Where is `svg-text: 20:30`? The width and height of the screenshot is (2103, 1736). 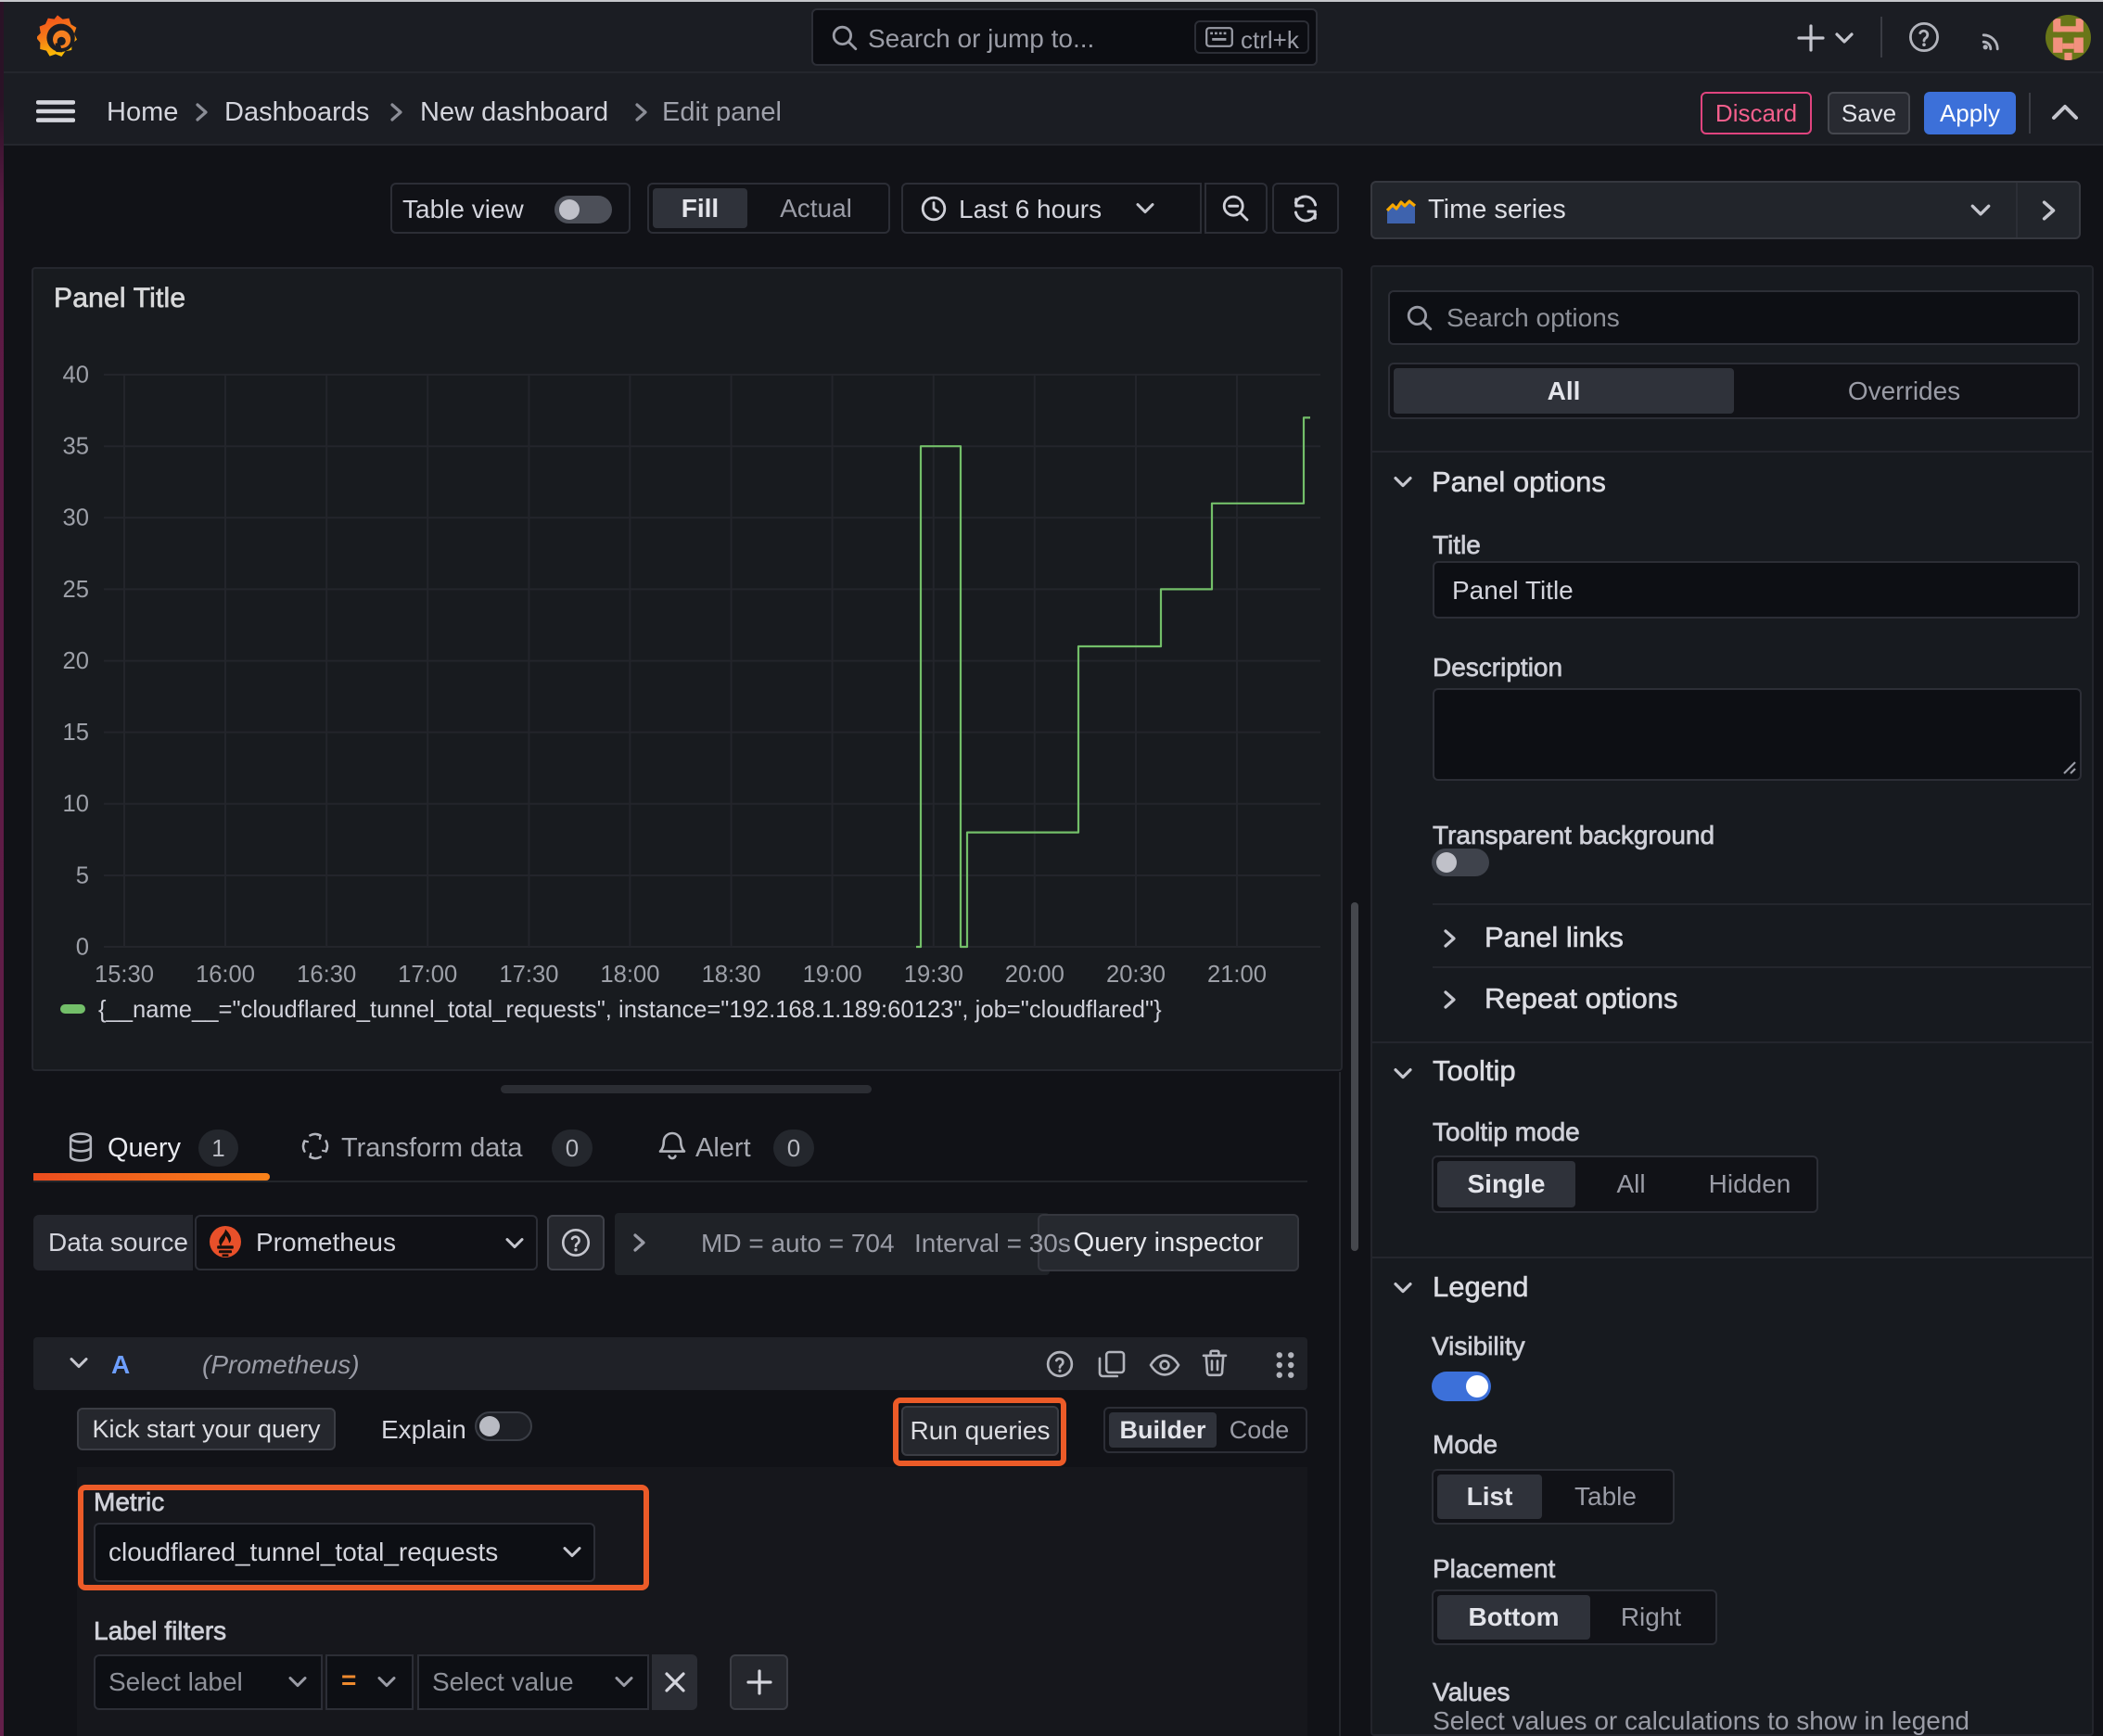 svg-text: 20:30 is located at coordinates (1136, 975).